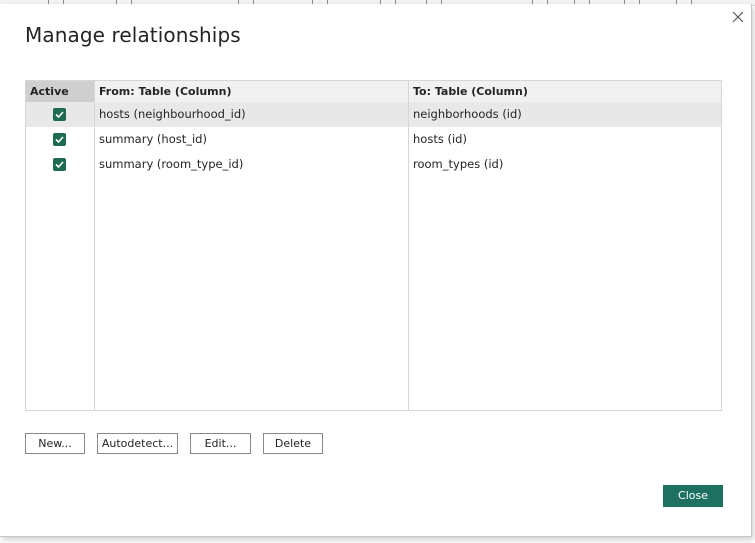  I want to click on to-cell: room_types (id), so click(458, 164).